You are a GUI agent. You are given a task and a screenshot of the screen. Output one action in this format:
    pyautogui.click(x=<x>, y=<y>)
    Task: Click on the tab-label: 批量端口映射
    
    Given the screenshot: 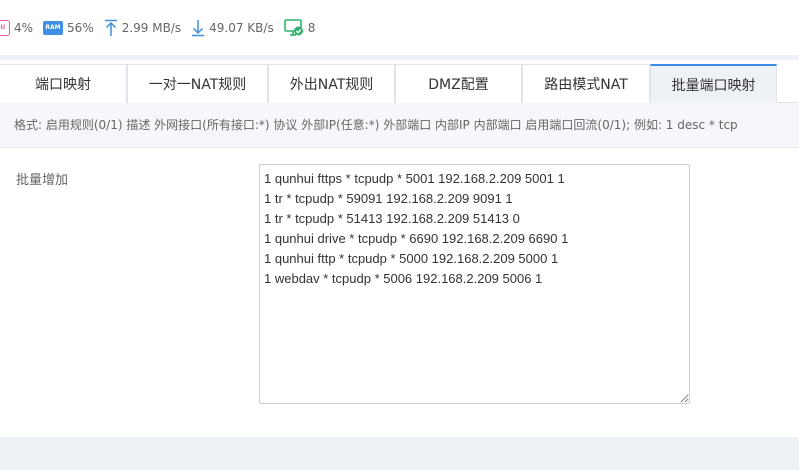 What is the action you would take?
    pyautogui.click(x=713, y=86)
    